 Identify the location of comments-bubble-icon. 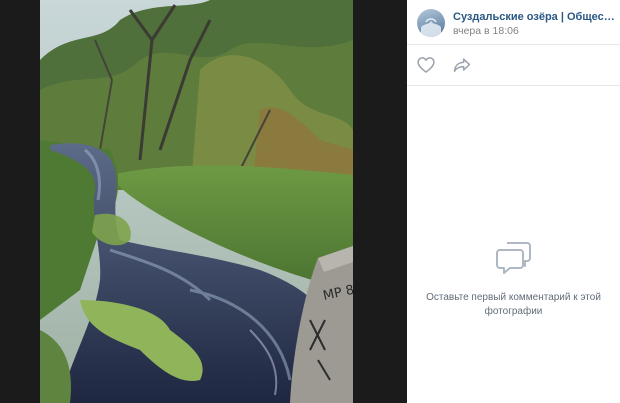
(514, 257).